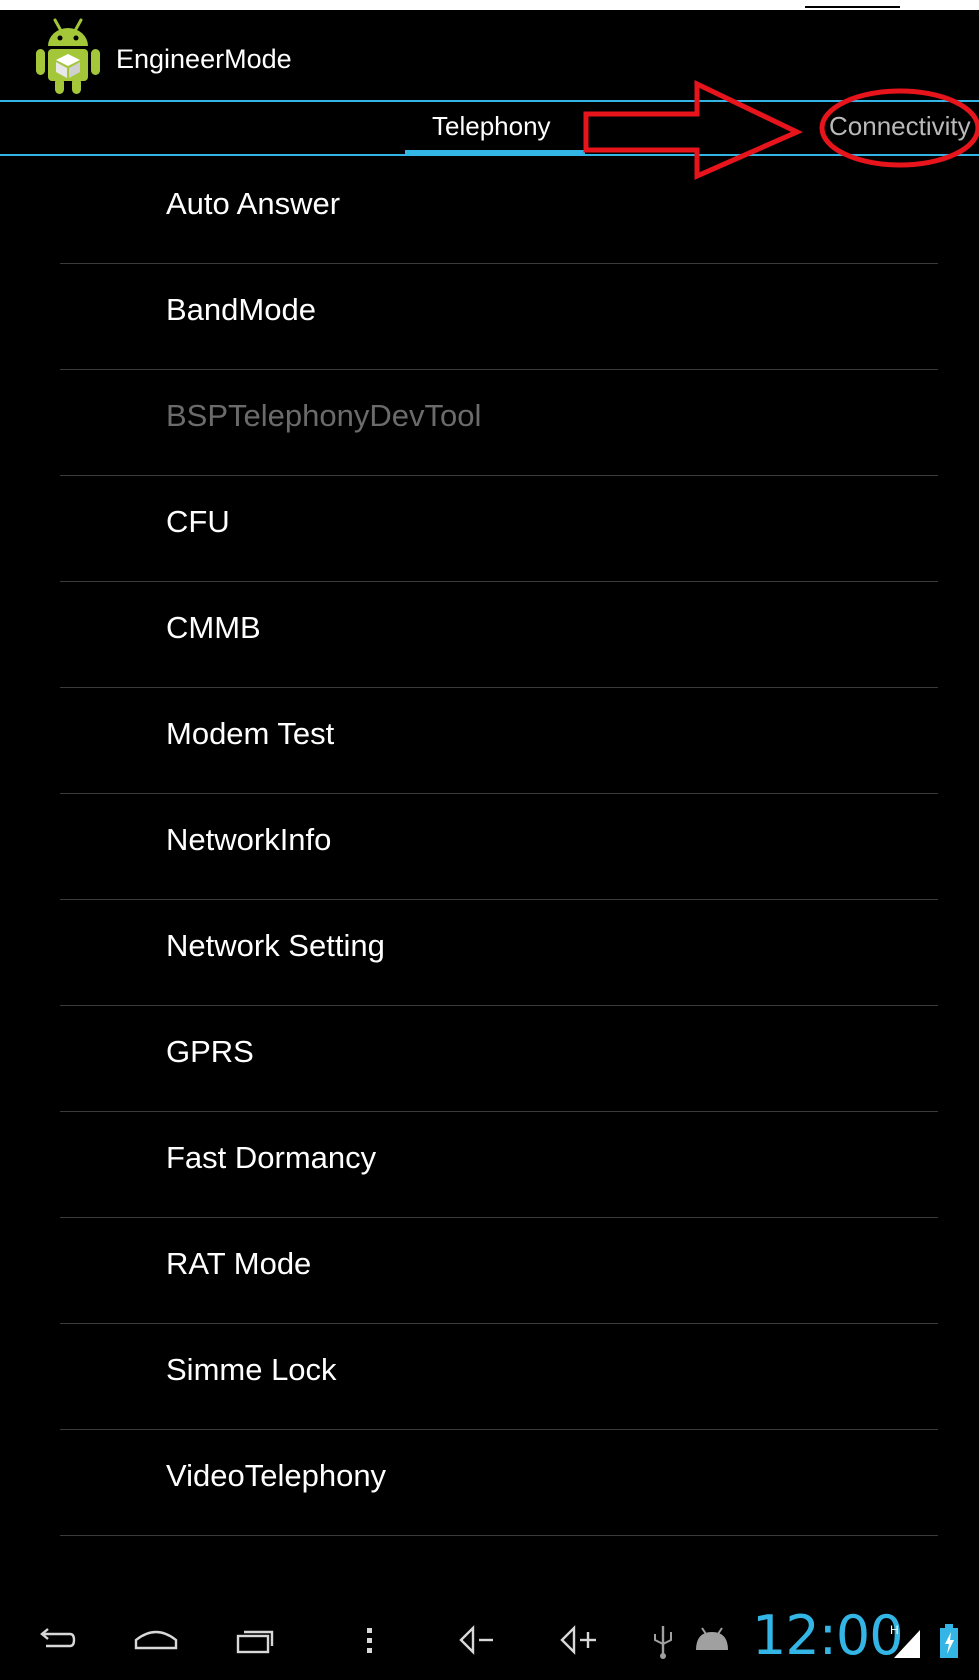 The height and width of the screenshot is (1680, 979). What do you see at coordinates (198, 521) in the screenshot?
I see `list-item-label: CFU` at bounding box center [198, 521].